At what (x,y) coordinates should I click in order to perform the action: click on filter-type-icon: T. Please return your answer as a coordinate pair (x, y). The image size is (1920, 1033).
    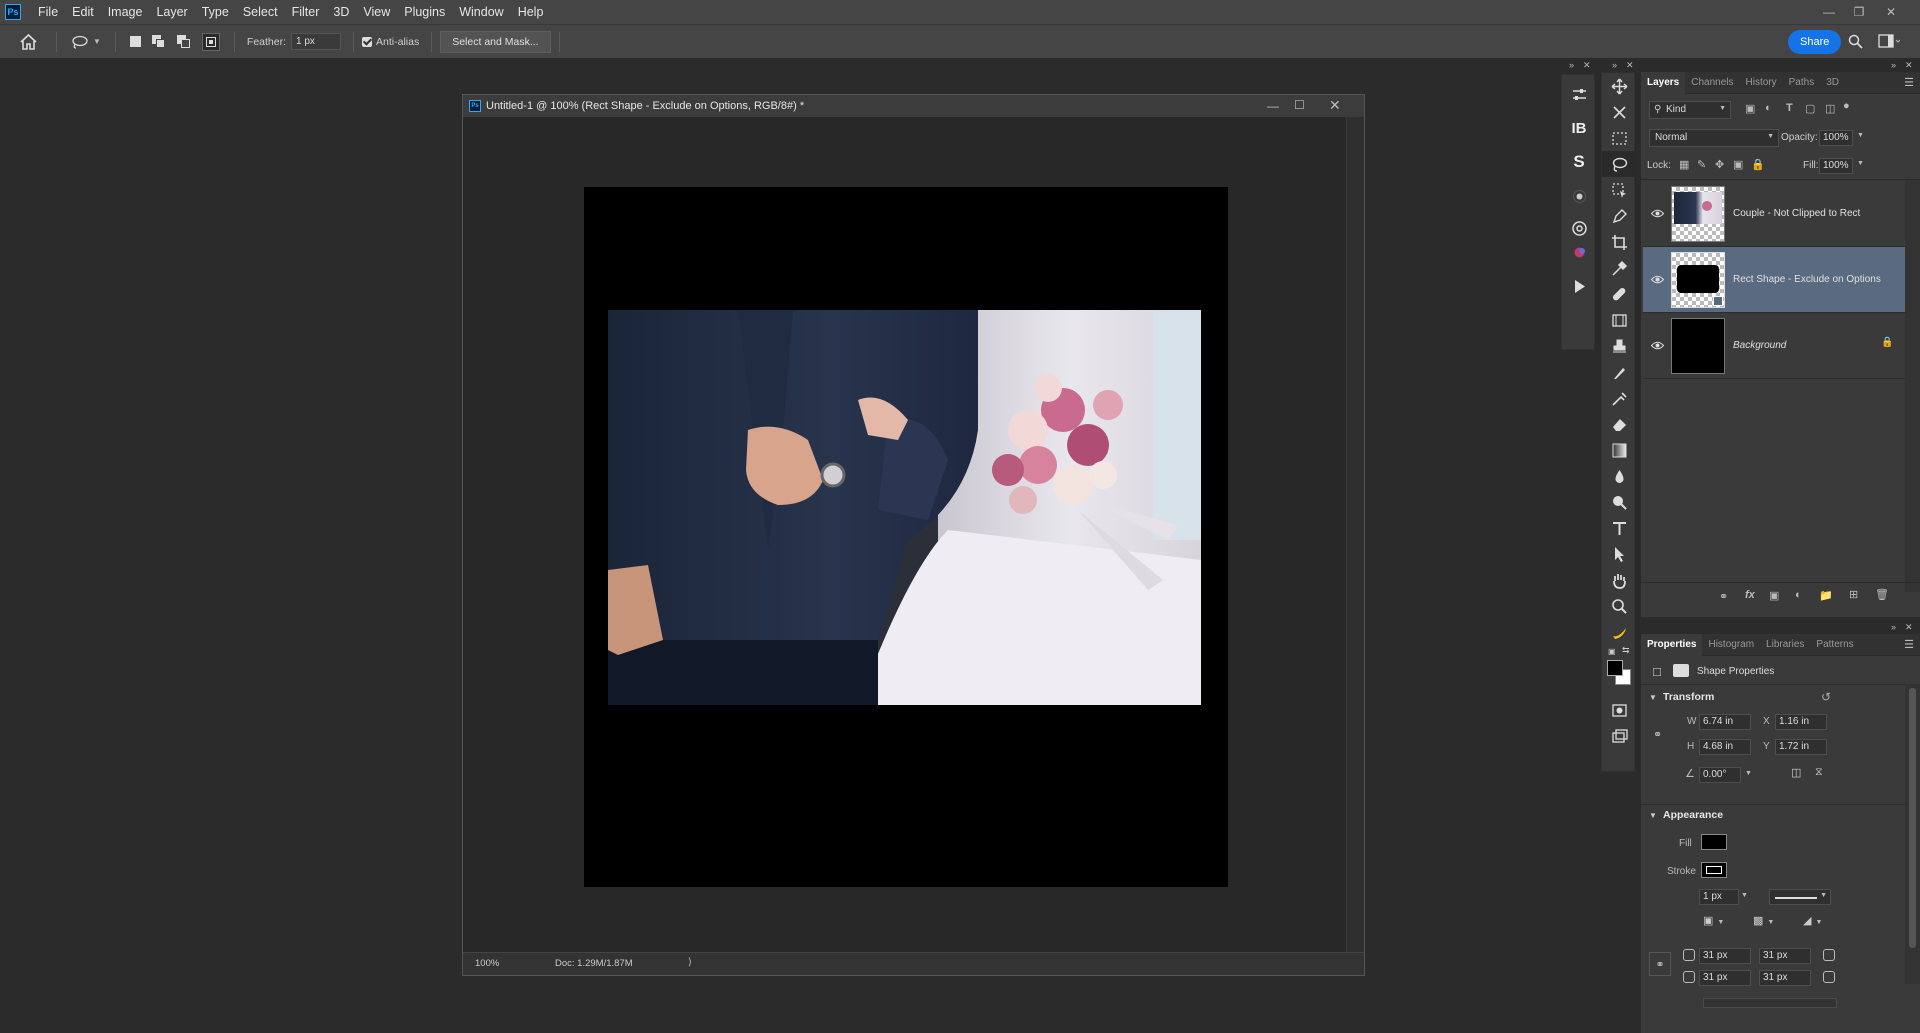
    Looking at the image, I should click on (1789, 108).